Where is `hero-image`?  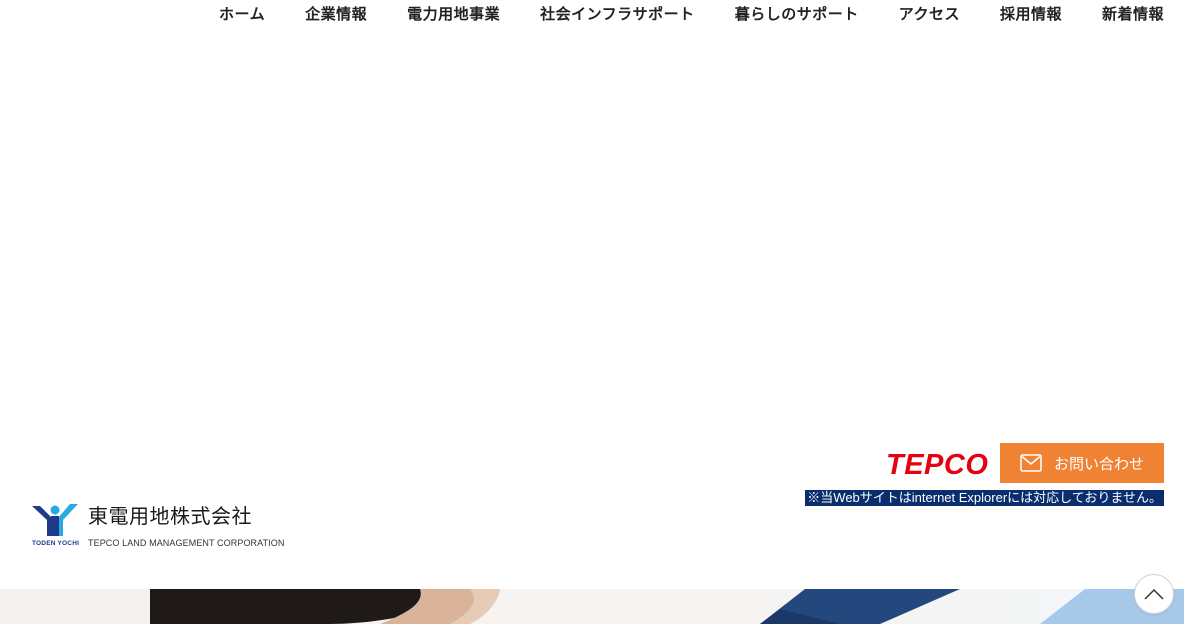 hero-image is located at coordinates (592, 606).